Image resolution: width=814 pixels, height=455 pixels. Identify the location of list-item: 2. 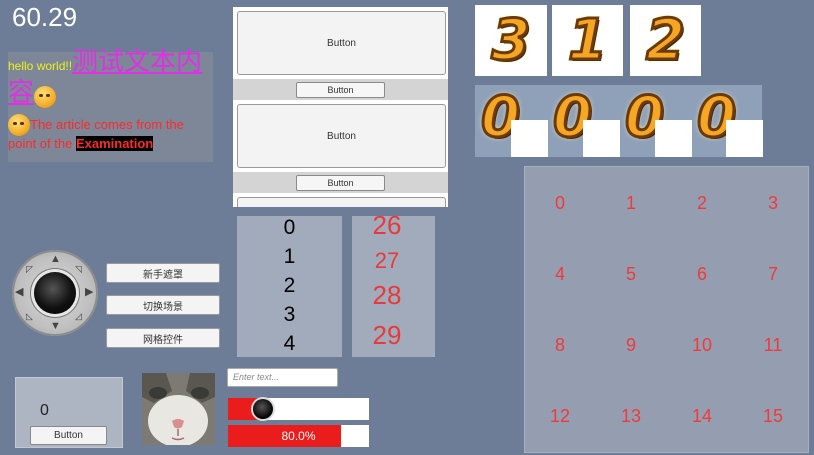
(289, 286).